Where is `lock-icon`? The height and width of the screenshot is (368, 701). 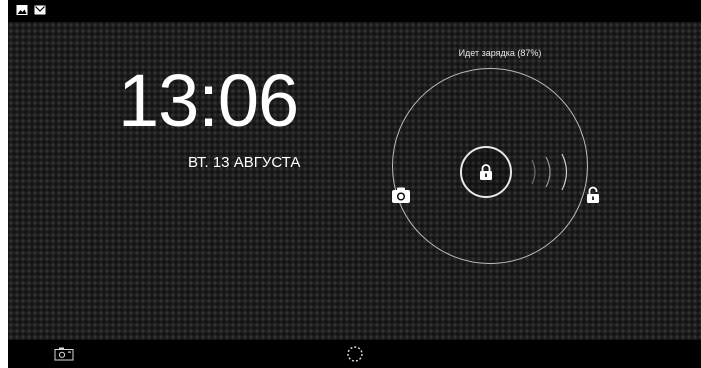
lock-icon is located at coordinates (486, 172).